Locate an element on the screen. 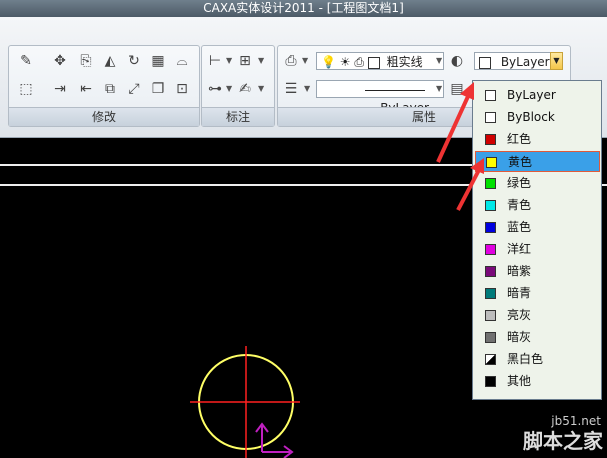 This screenshot has width=607, height=458. color-menu-item: 暗青 is located at coordinates (537, 293).